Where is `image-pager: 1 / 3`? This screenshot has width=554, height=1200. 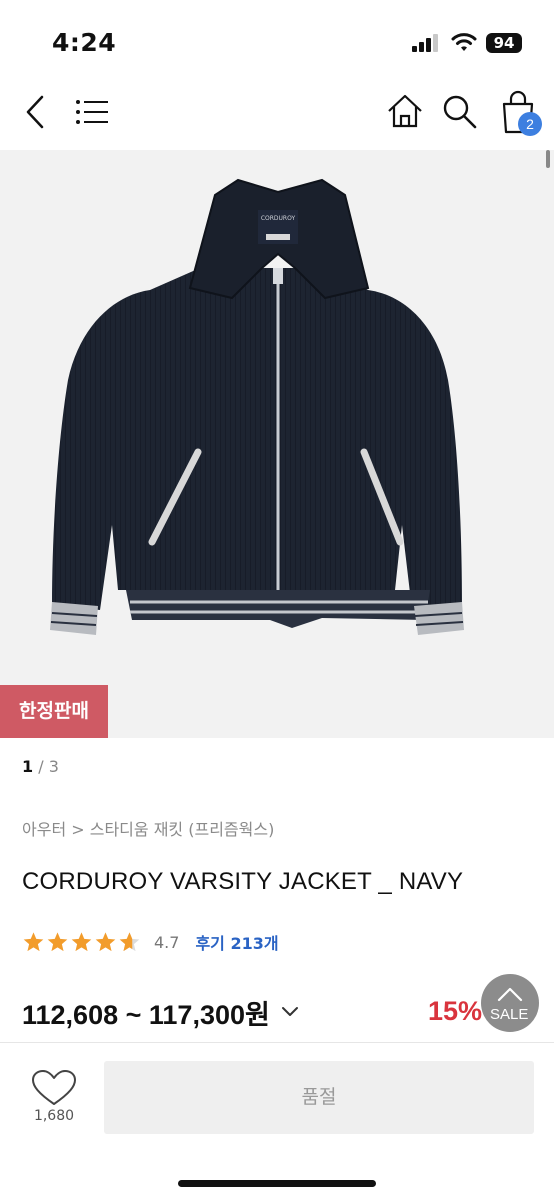
image-pager: 1 / 3 is located at coordinates (40, 766).